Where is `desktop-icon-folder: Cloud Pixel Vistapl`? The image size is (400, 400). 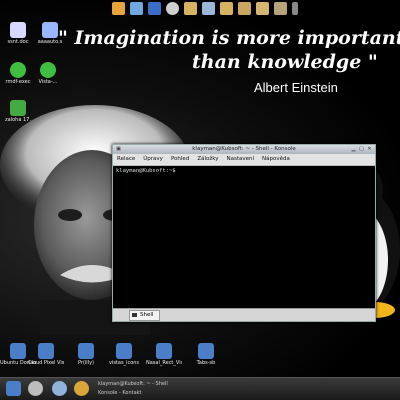
desktop-icon-folder: Cloud Pixel Vistapl is located at coordinates (46, 354).